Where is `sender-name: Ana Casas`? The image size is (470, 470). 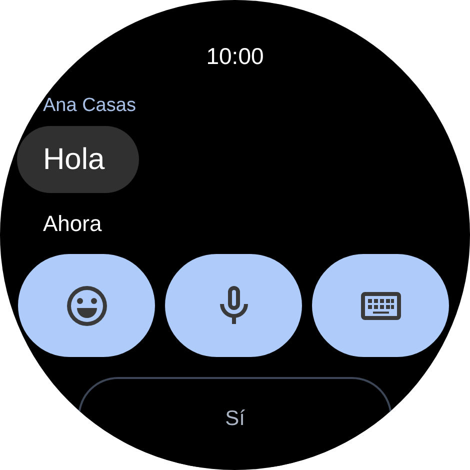
sender-name: Ana Casas is located at coordinates (89, 106).